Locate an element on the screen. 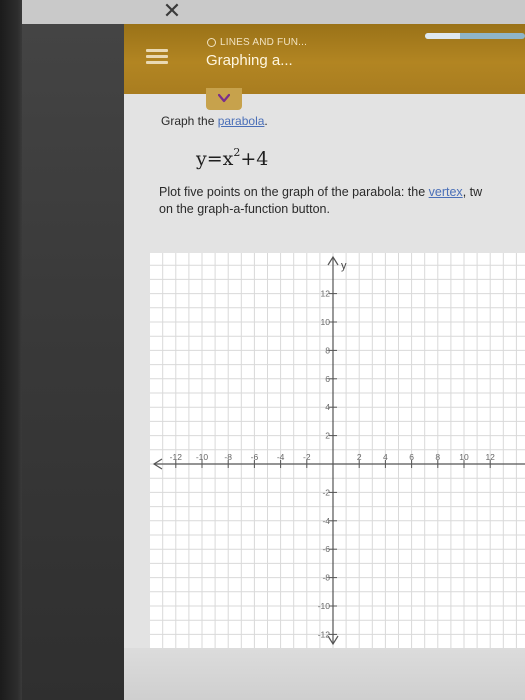 This screenshot has width=525, height=700. vertex-link: vertex is located at coordinates (446, 192).